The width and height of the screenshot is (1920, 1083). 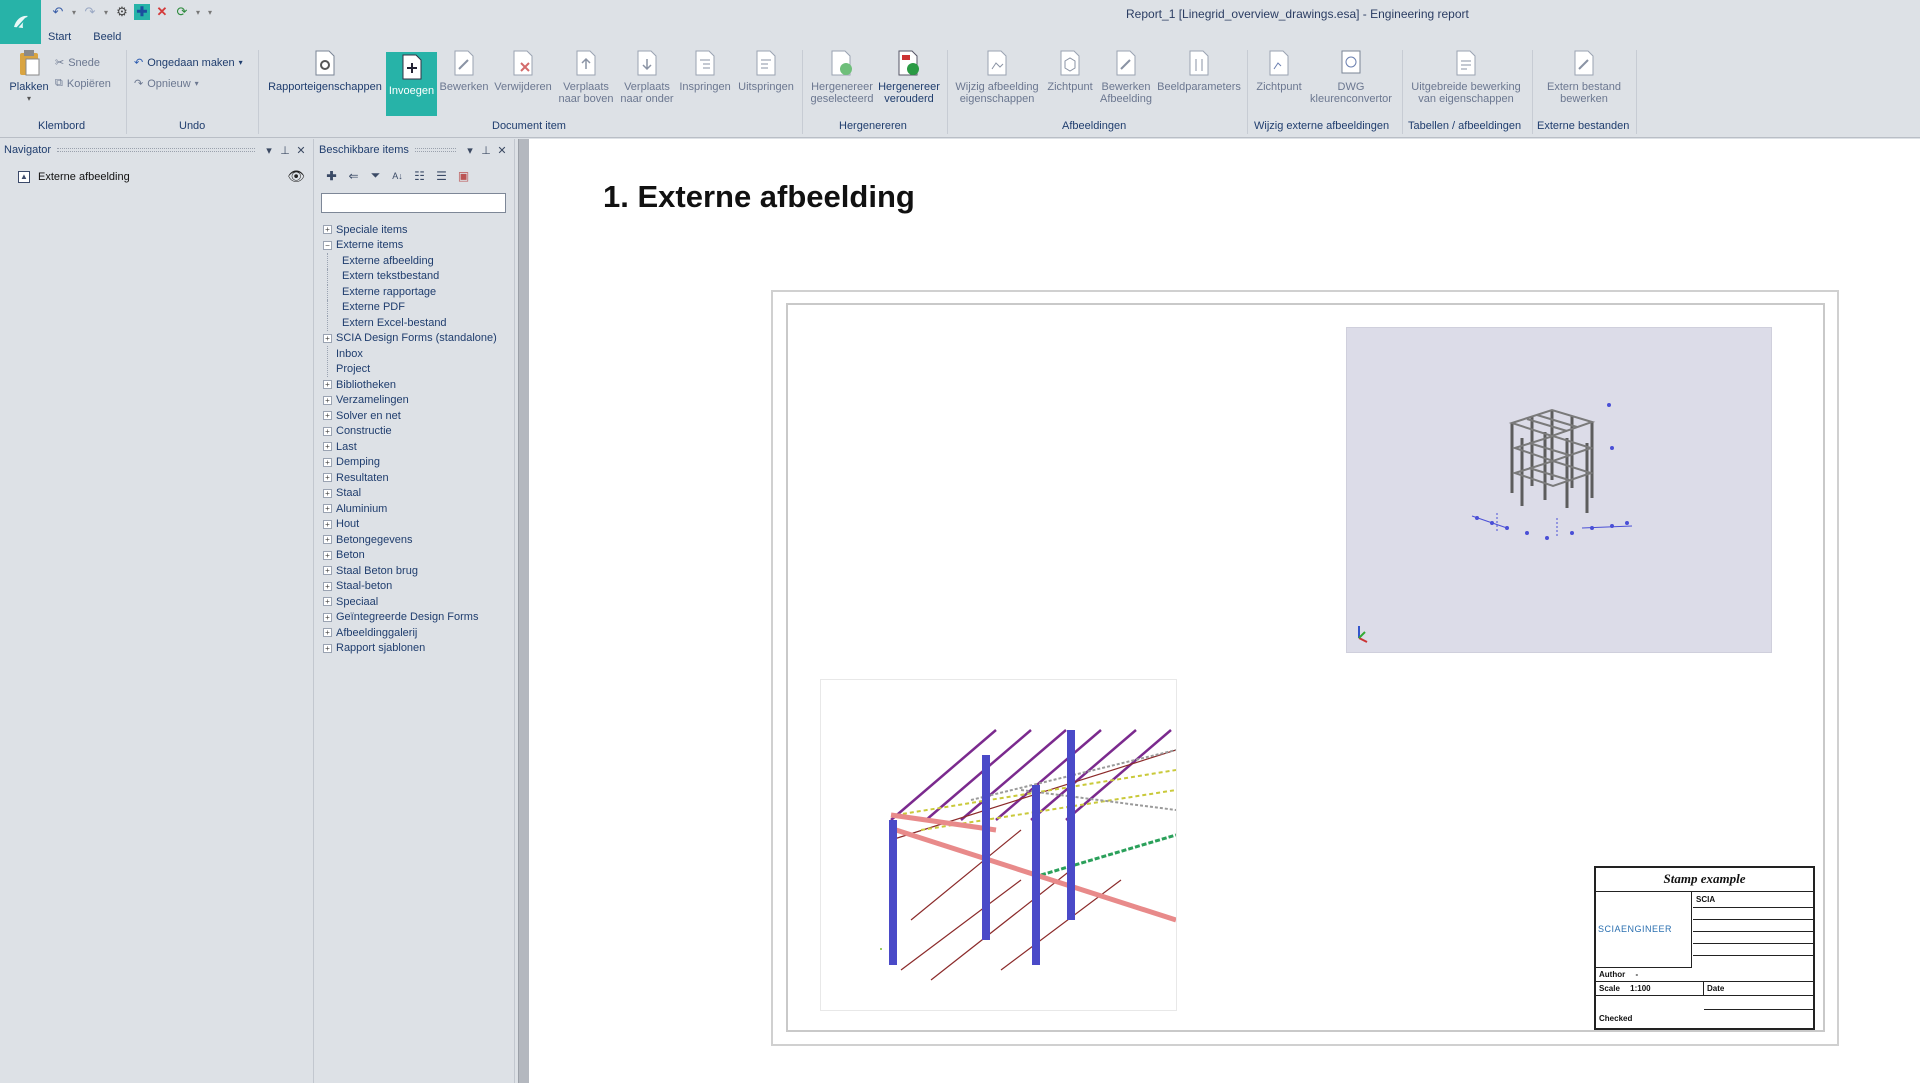 What do you see at coordinates (198, 12) in the screenshot?
I see `refresh-dropdown-icon: ▾` at bounding box center [198, 12].